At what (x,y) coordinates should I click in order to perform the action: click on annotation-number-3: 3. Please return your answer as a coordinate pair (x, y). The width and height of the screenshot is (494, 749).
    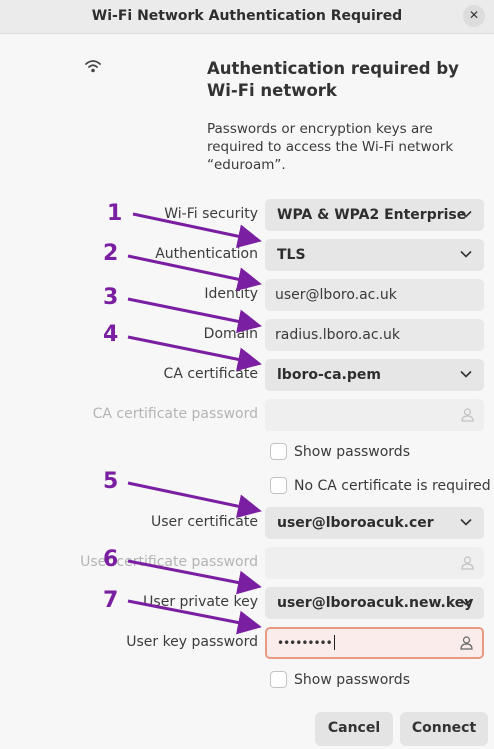
    Looking at the image, I should click on (111, 297).